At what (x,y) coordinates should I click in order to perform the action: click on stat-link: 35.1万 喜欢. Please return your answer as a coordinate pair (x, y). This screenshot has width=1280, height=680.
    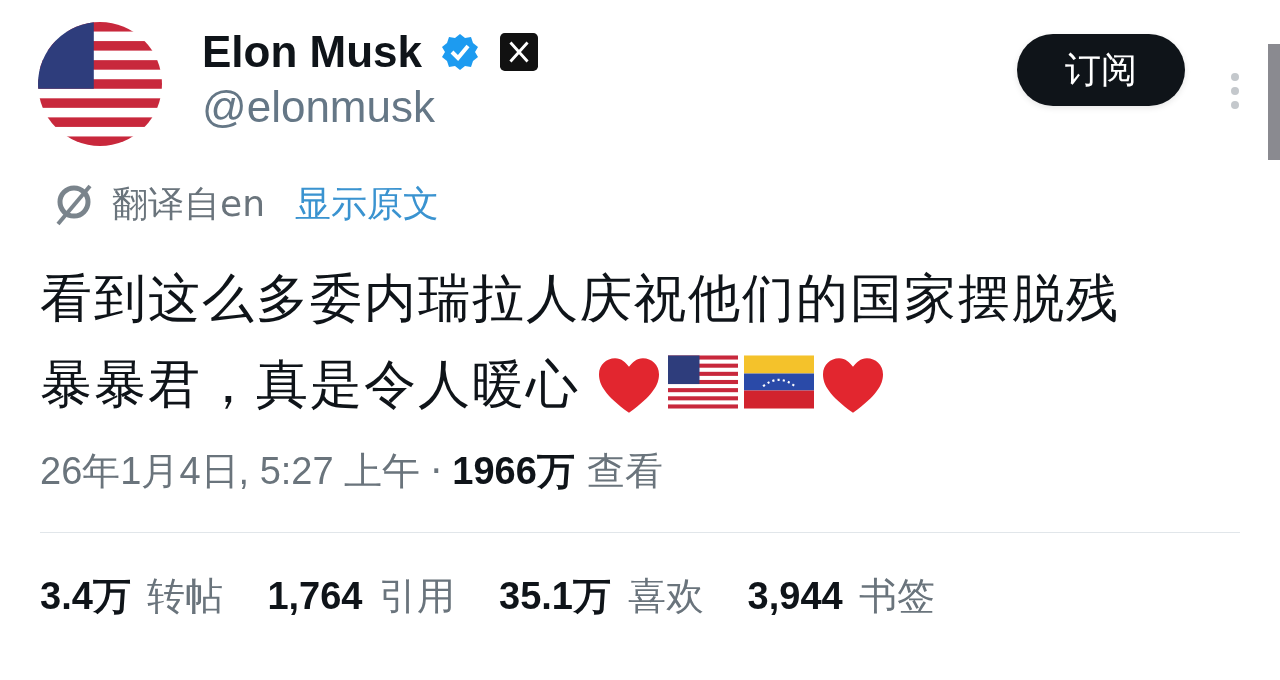
    Looking at the image, I should click on (601, 596).